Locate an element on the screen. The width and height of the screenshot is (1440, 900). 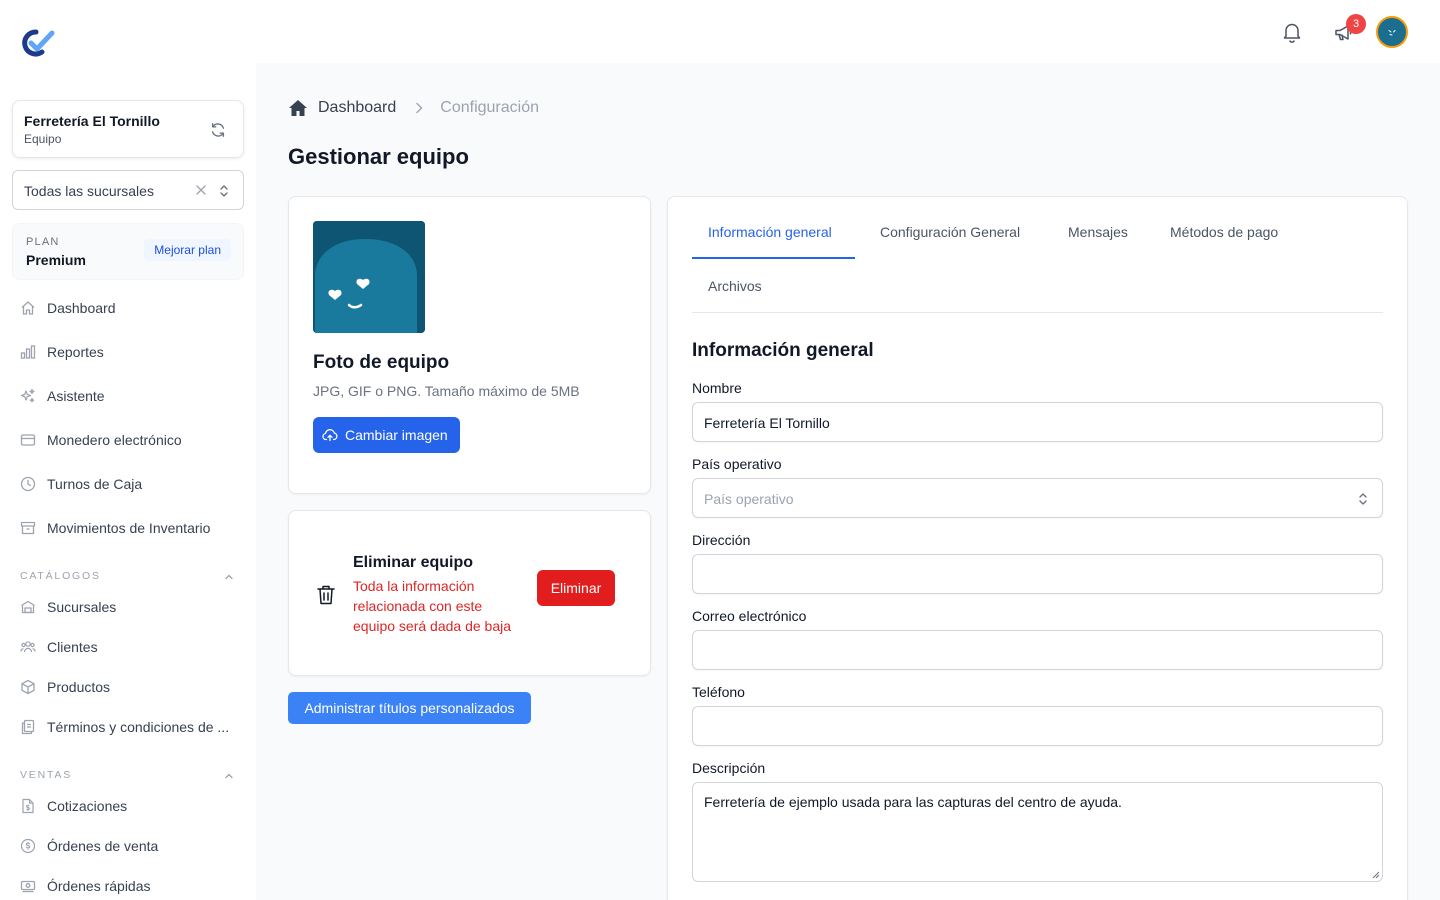
sparkles-icon is located at coordinates (27, 395).